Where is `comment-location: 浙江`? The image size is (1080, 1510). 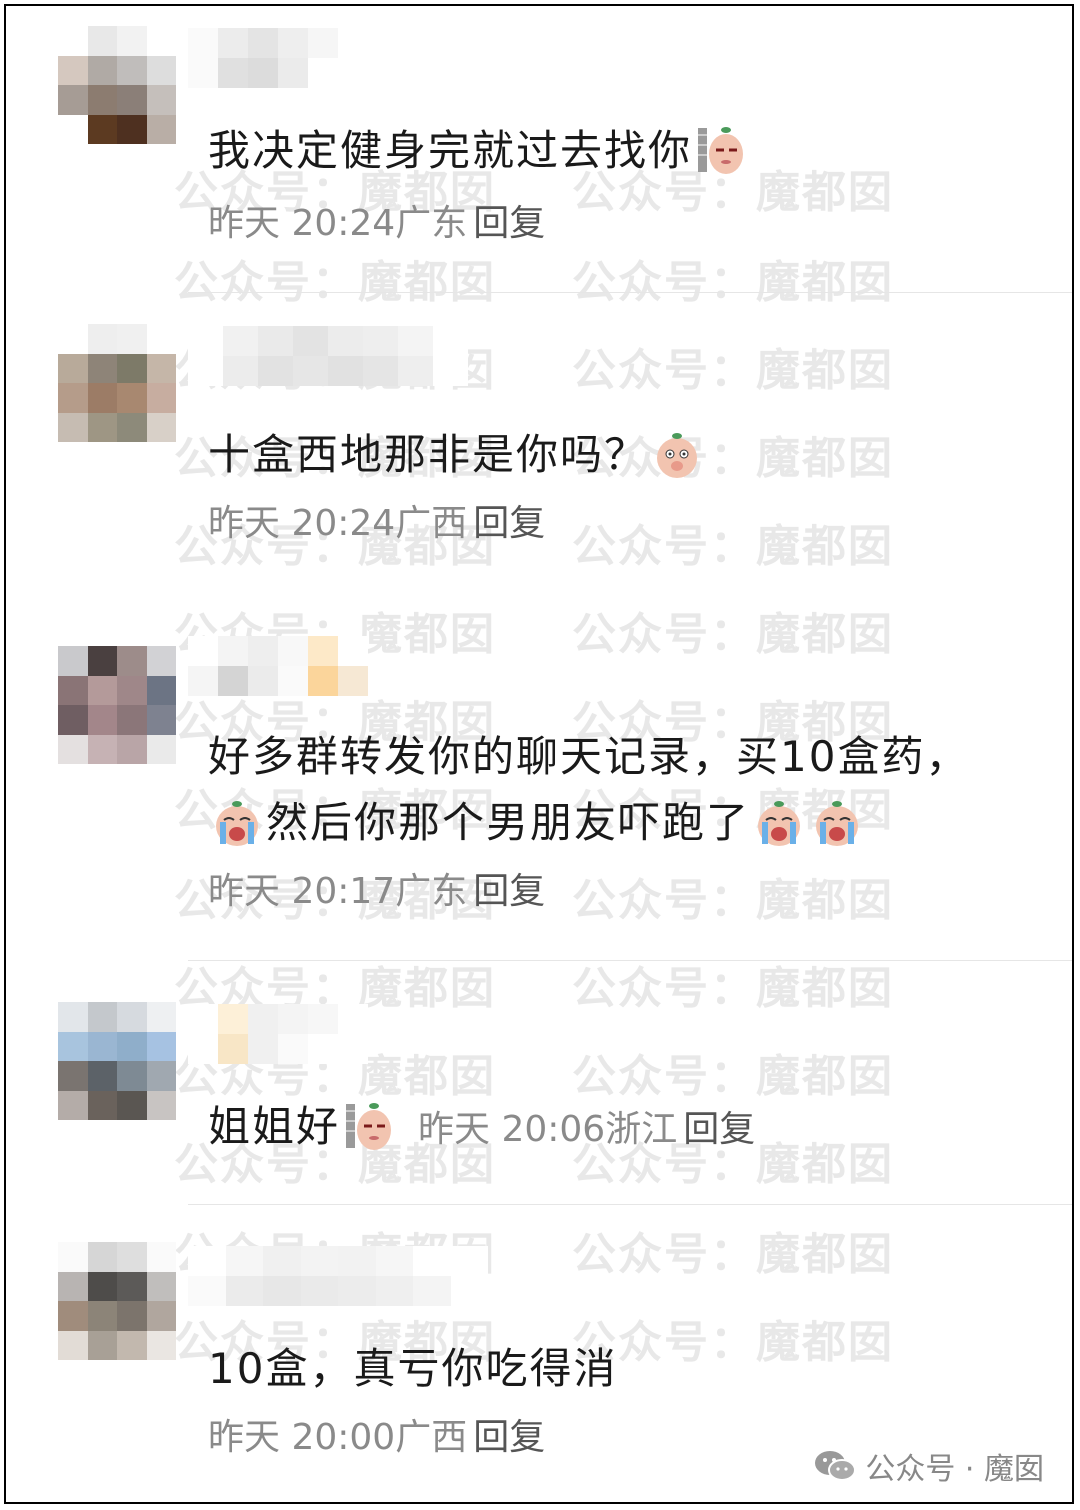
comment-location: 浙江 is located at coordinates (641, 1129).